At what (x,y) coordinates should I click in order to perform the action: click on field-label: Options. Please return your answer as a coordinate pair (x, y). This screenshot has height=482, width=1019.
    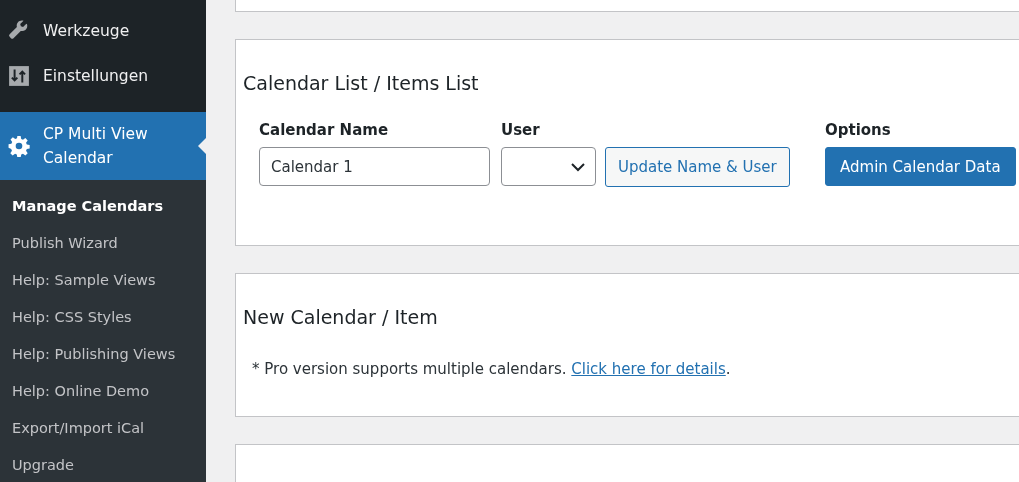
    Looking at the image, I should click on (858, 130).